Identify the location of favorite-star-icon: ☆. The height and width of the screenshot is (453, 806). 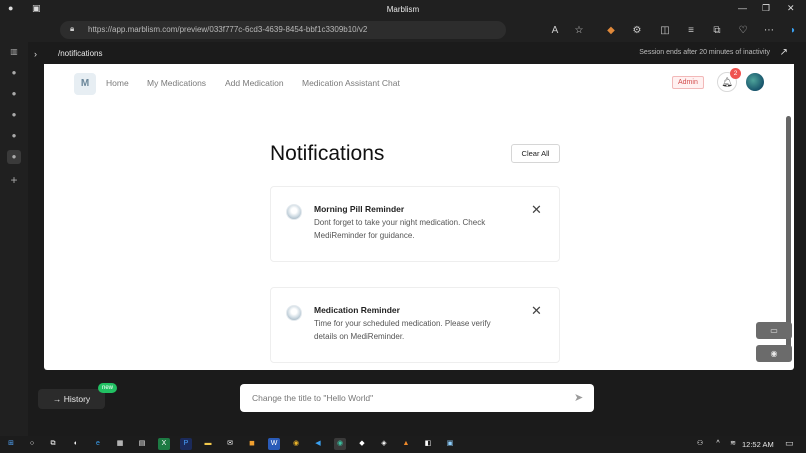
(579, 31).